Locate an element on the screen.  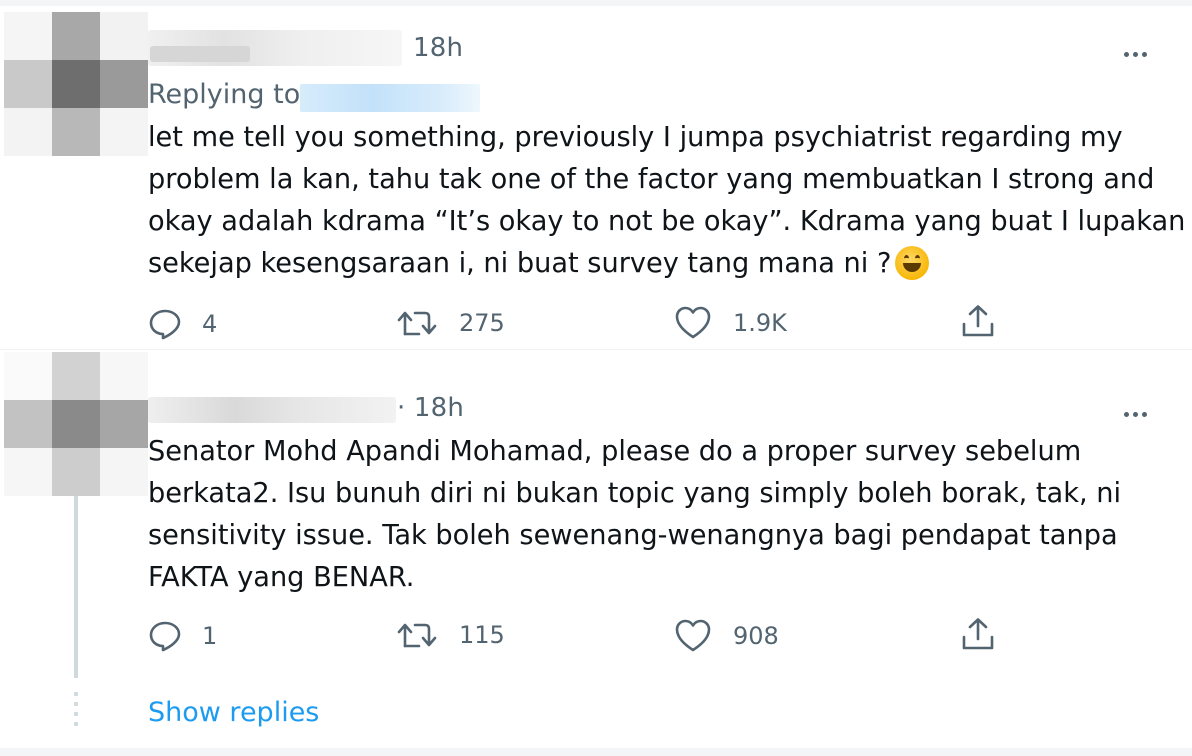
reply-count: 4 is located at coordinates (210, 324).